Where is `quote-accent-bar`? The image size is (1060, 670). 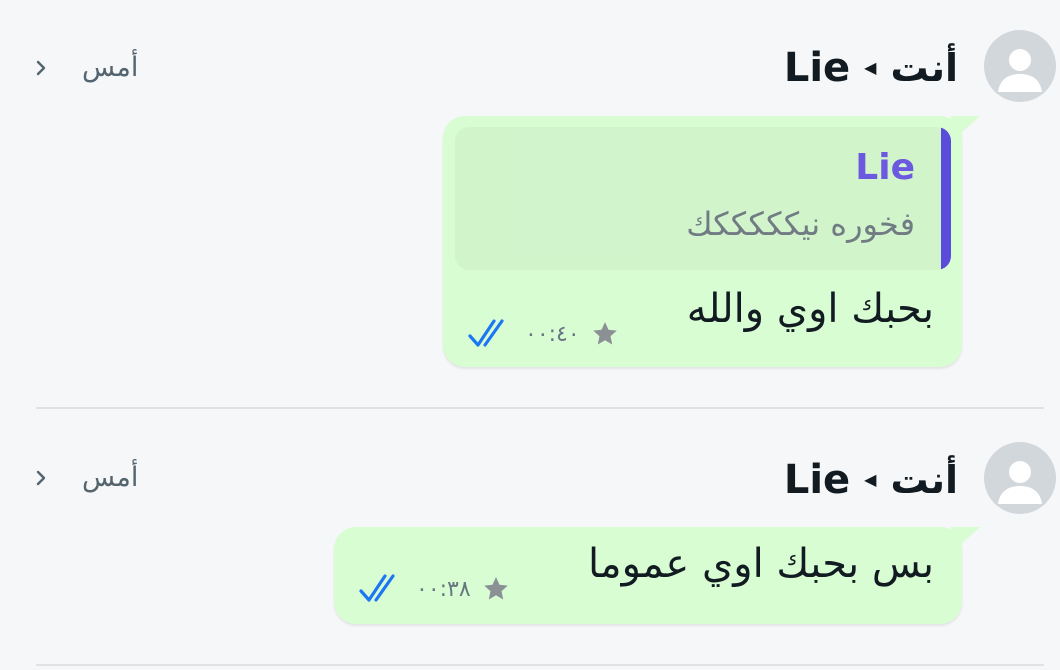
quote-accent-bar is located at coordinates (946, 198).